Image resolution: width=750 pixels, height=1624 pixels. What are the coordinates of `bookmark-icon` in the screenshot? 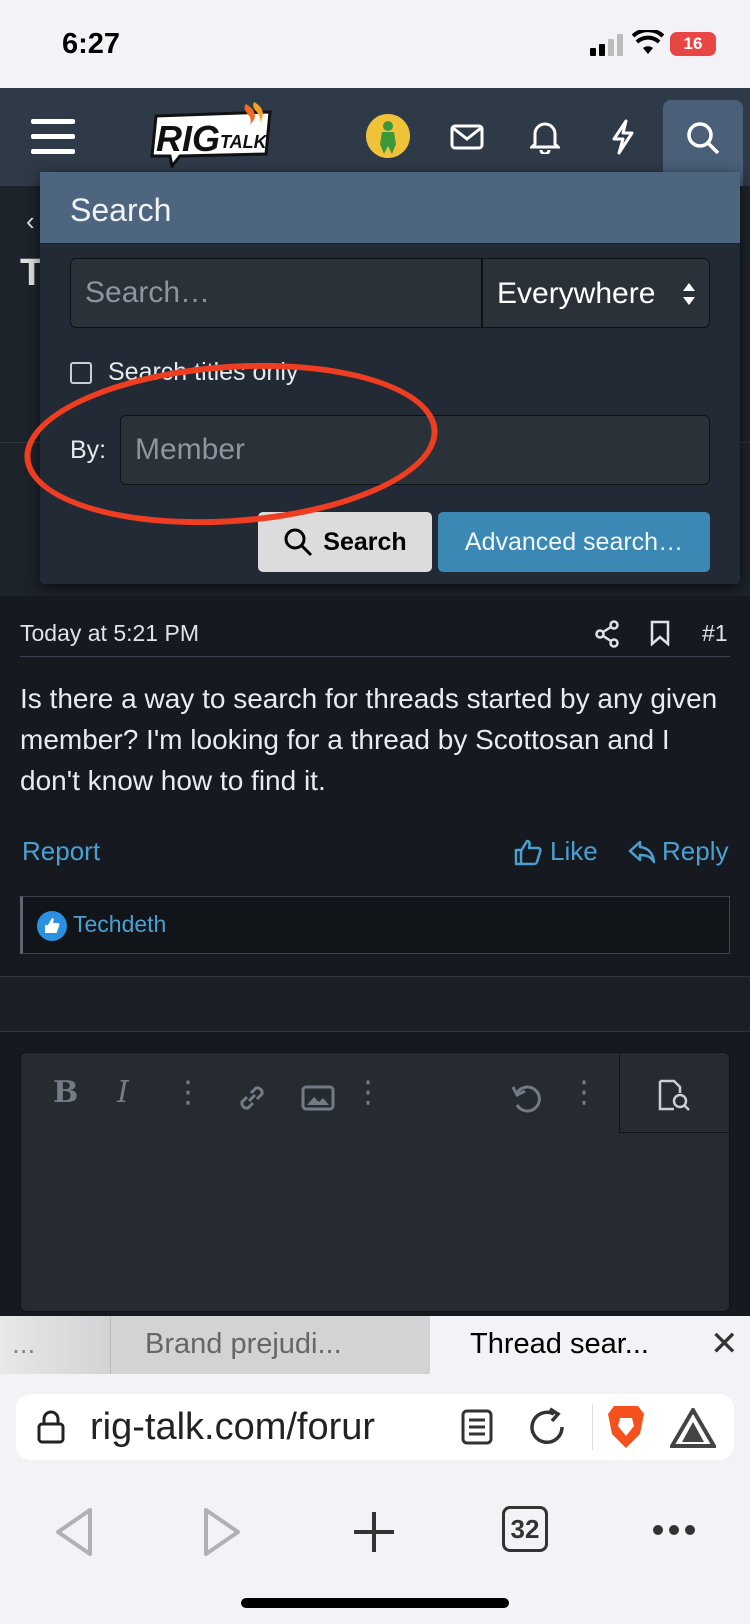 It's located at (660, 633).